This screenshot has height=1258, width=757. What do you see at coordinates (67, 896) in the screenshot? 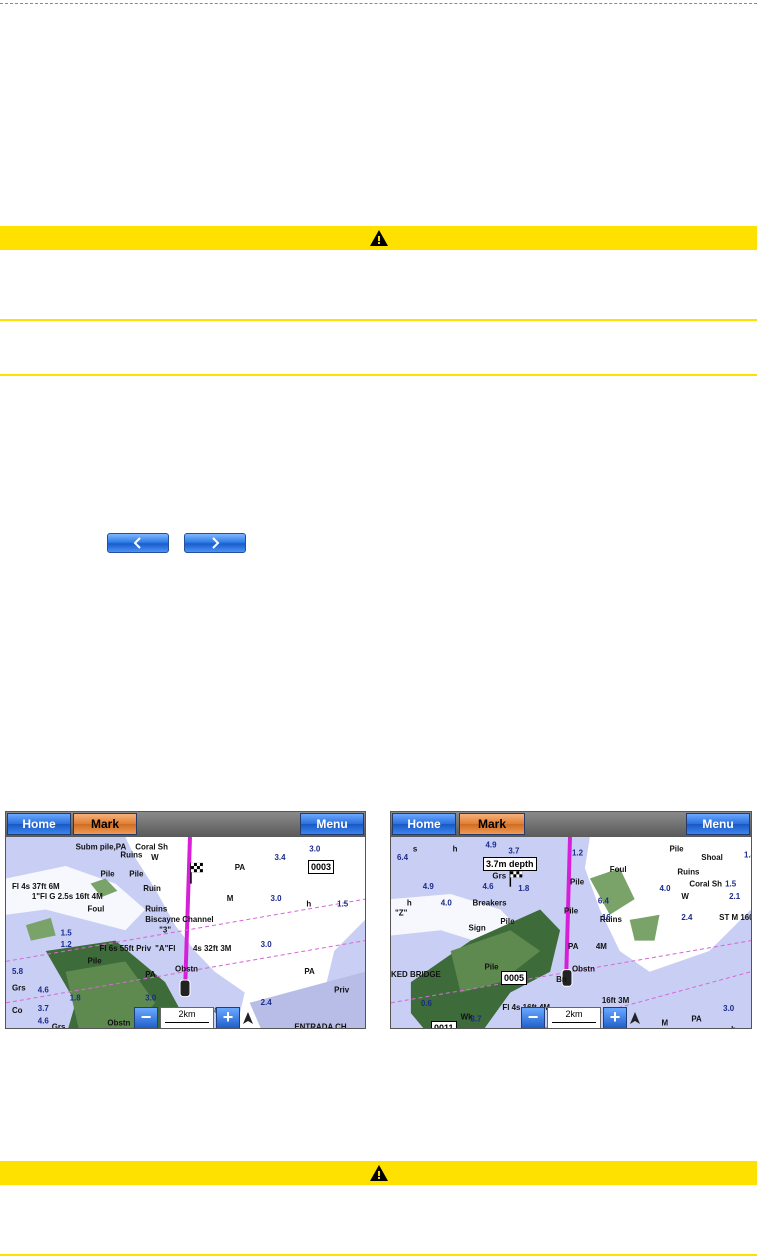
I see `chart-label: 1"Fl G 2.5s 16ft 4M` at bounding box center [67, 896].